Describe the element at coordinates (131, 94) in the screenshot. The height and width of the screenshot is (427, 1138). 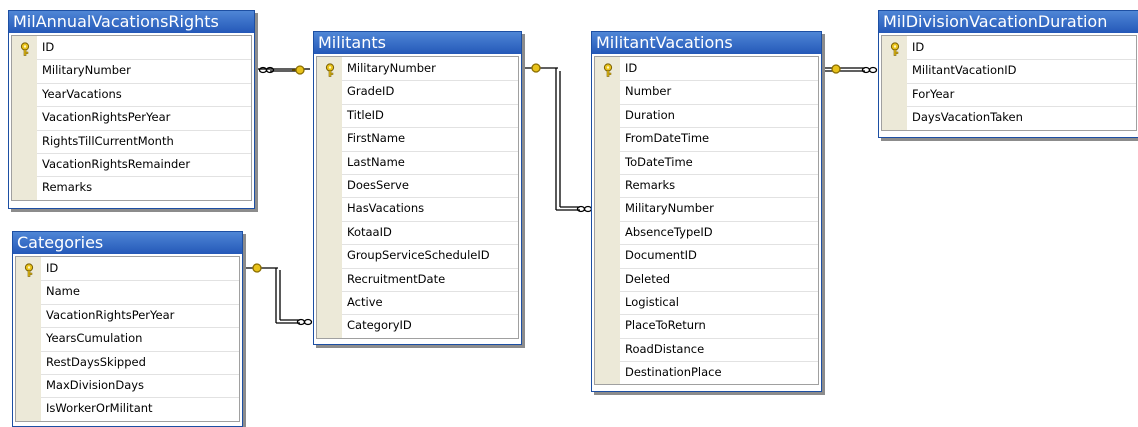
I see `column-row: YearVacations` at that location.